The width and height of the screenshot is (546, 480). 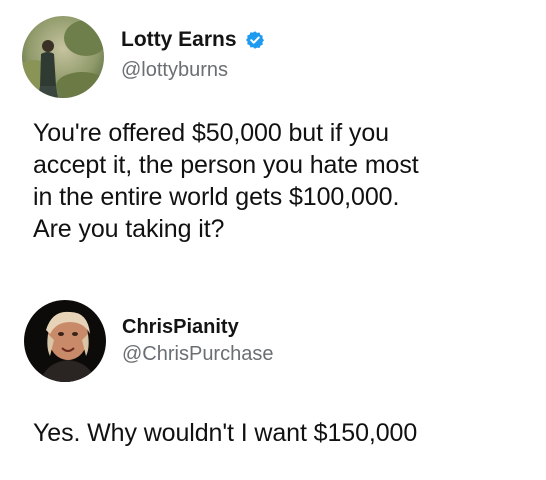 What do you see at coordinates (226, 165) in the screenshot?
I see `tweet-text-line: accept it, the person you hate most` at bounding box center [226, 165].